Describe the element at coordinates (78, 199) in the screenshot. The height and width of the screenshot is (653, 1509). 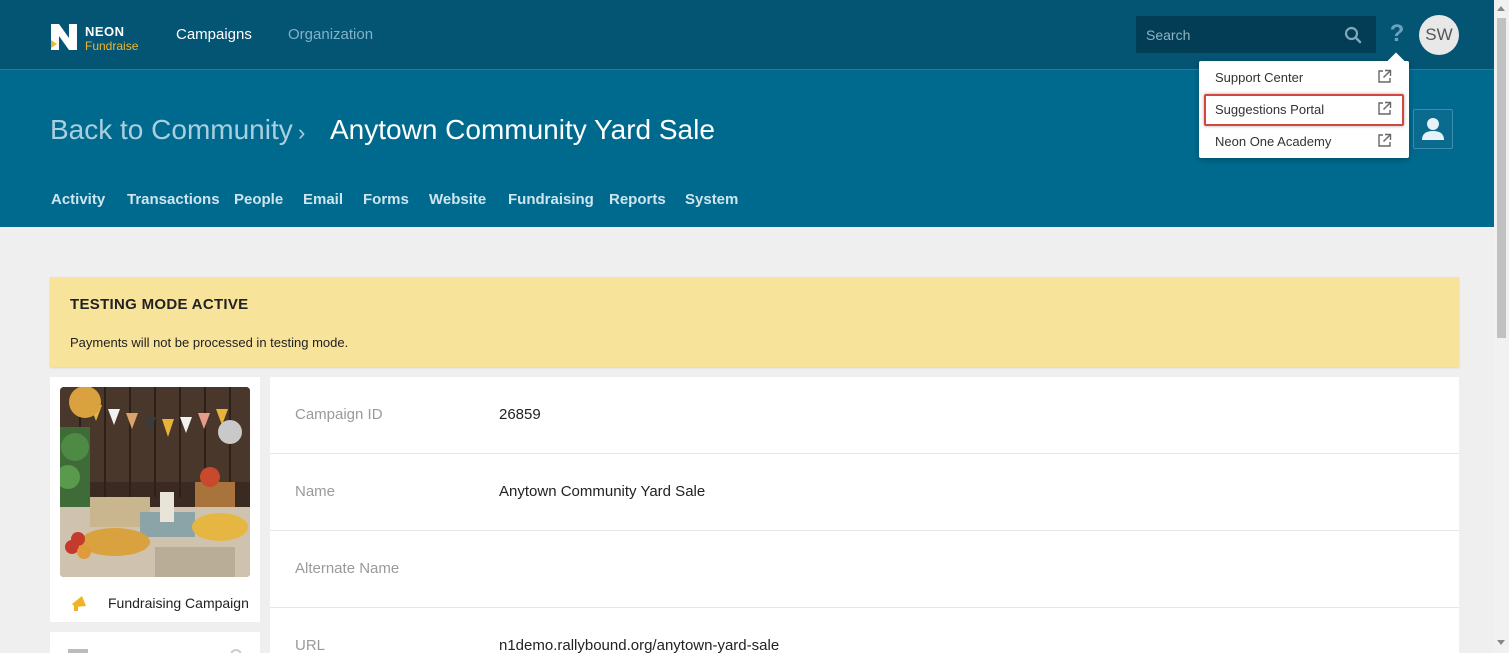
I see `tab-activity: Activity` at that location.